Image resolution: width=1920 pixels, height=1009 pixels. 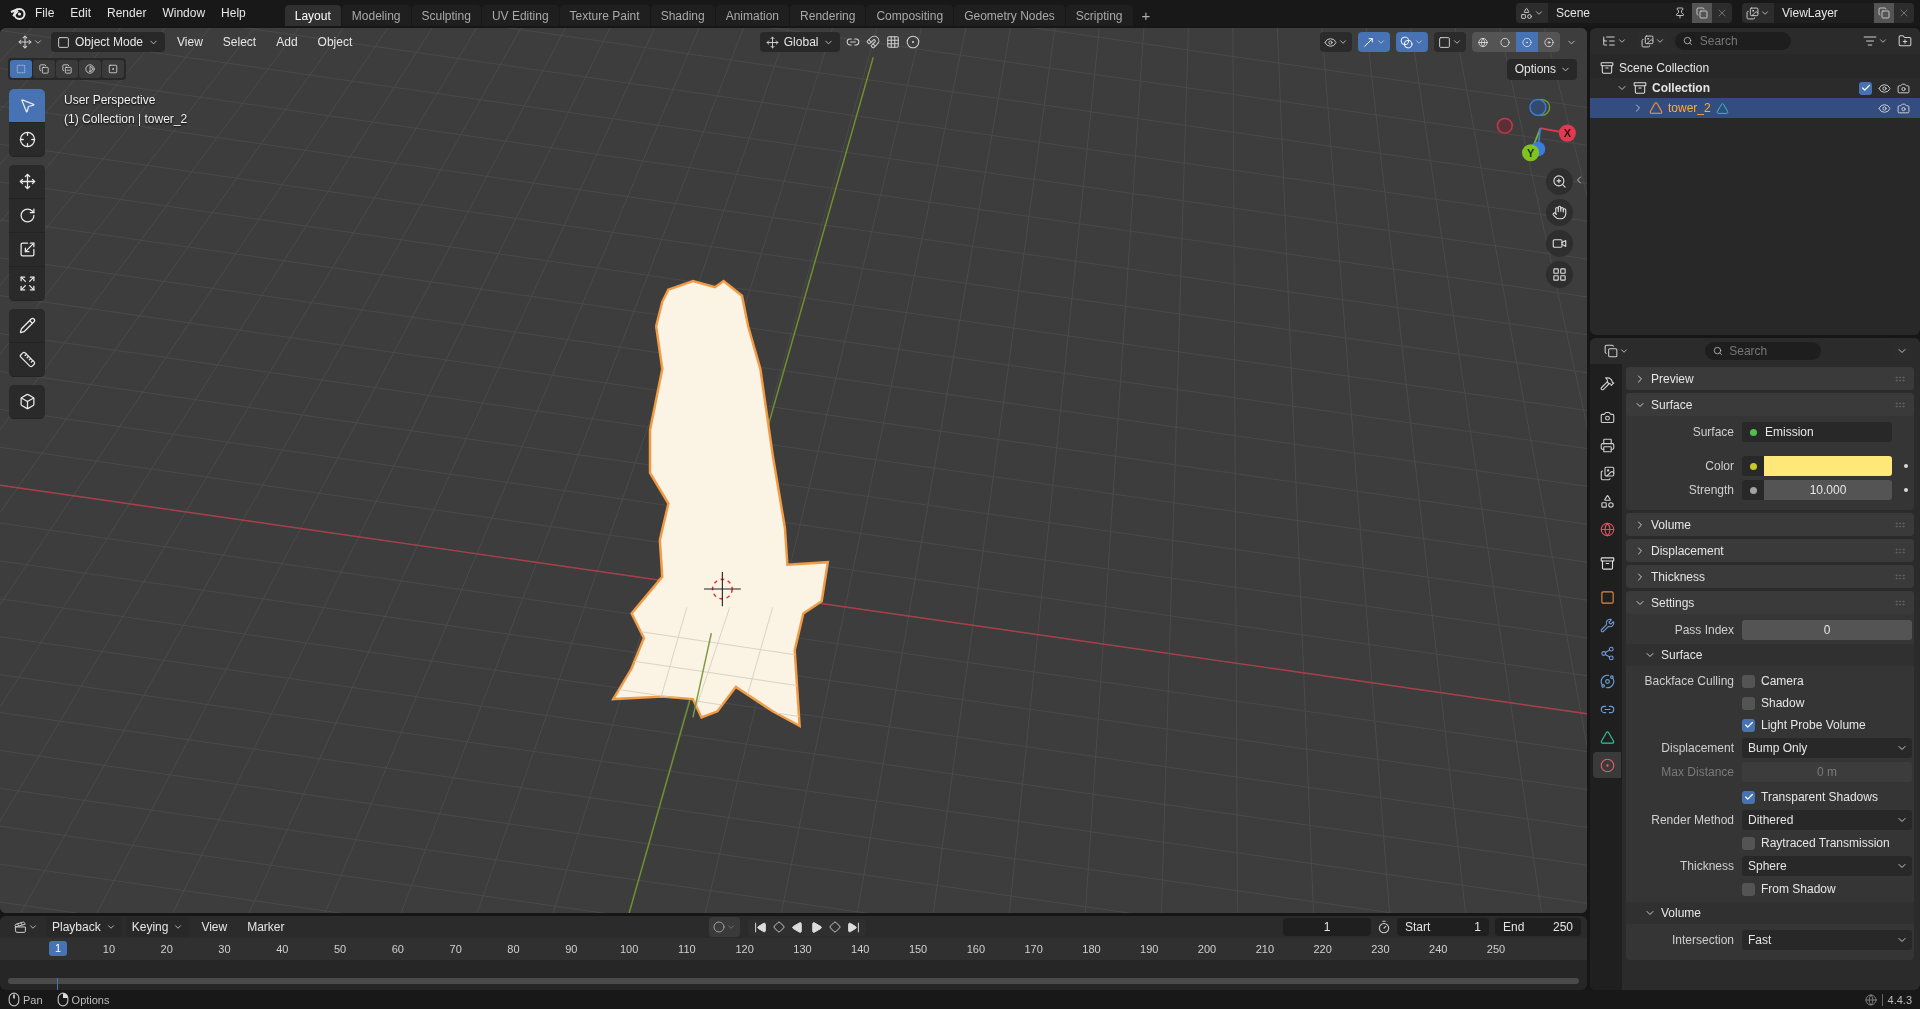 I want to click on workspace-tab: Rendering, so click(x=828, y=15).